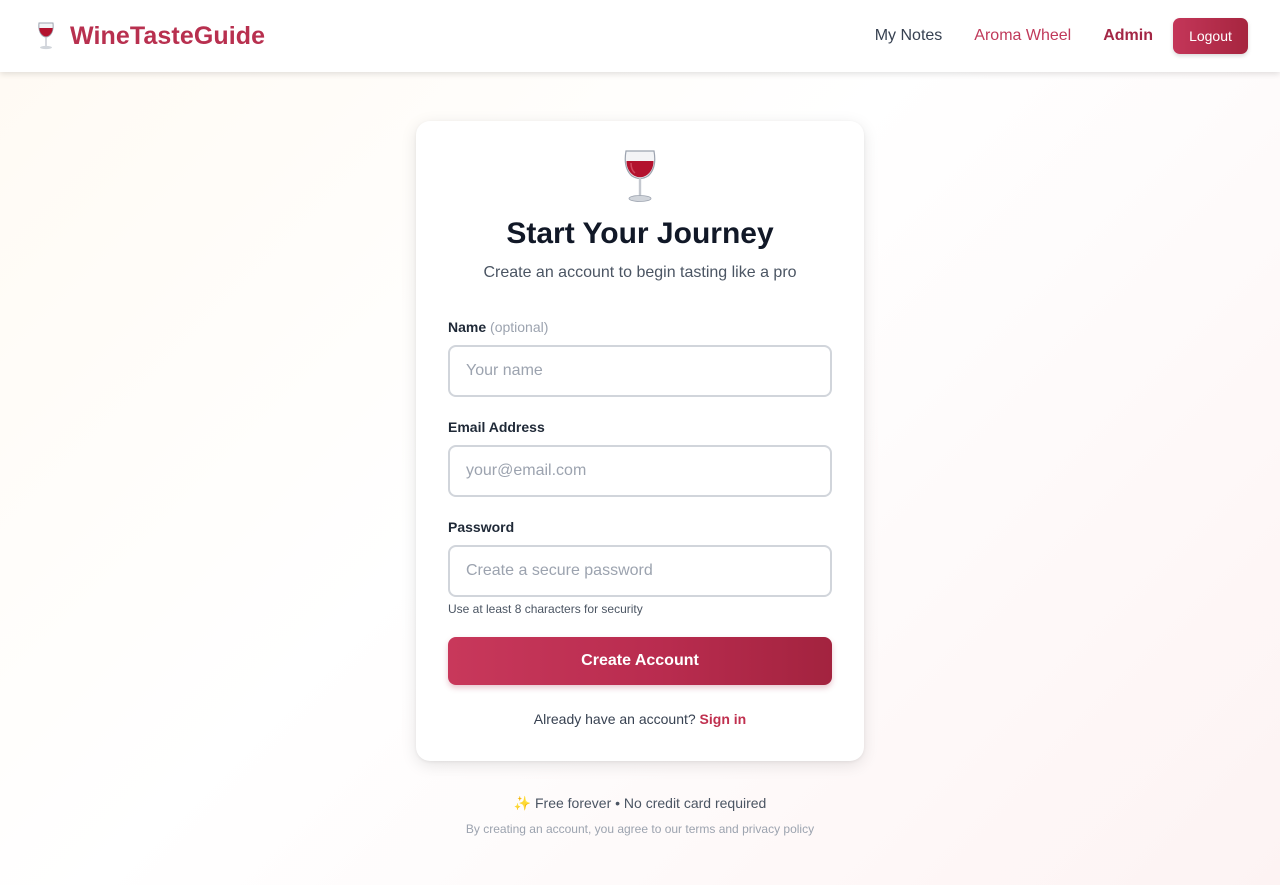  I want to click on signin-prompt: Already have an account?, so click(614, 719).